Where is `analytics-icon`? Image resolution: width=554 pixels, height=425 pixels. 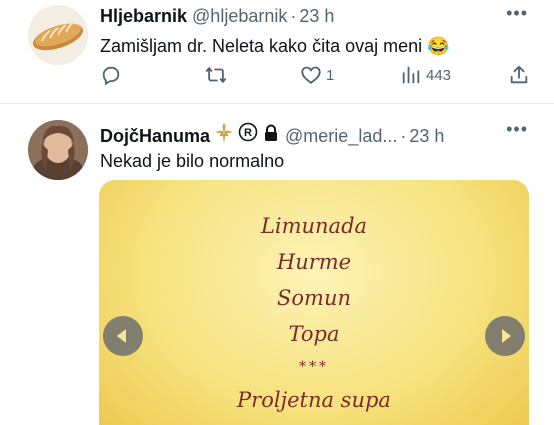
analytics-icon is located at coordinates (411, 75).